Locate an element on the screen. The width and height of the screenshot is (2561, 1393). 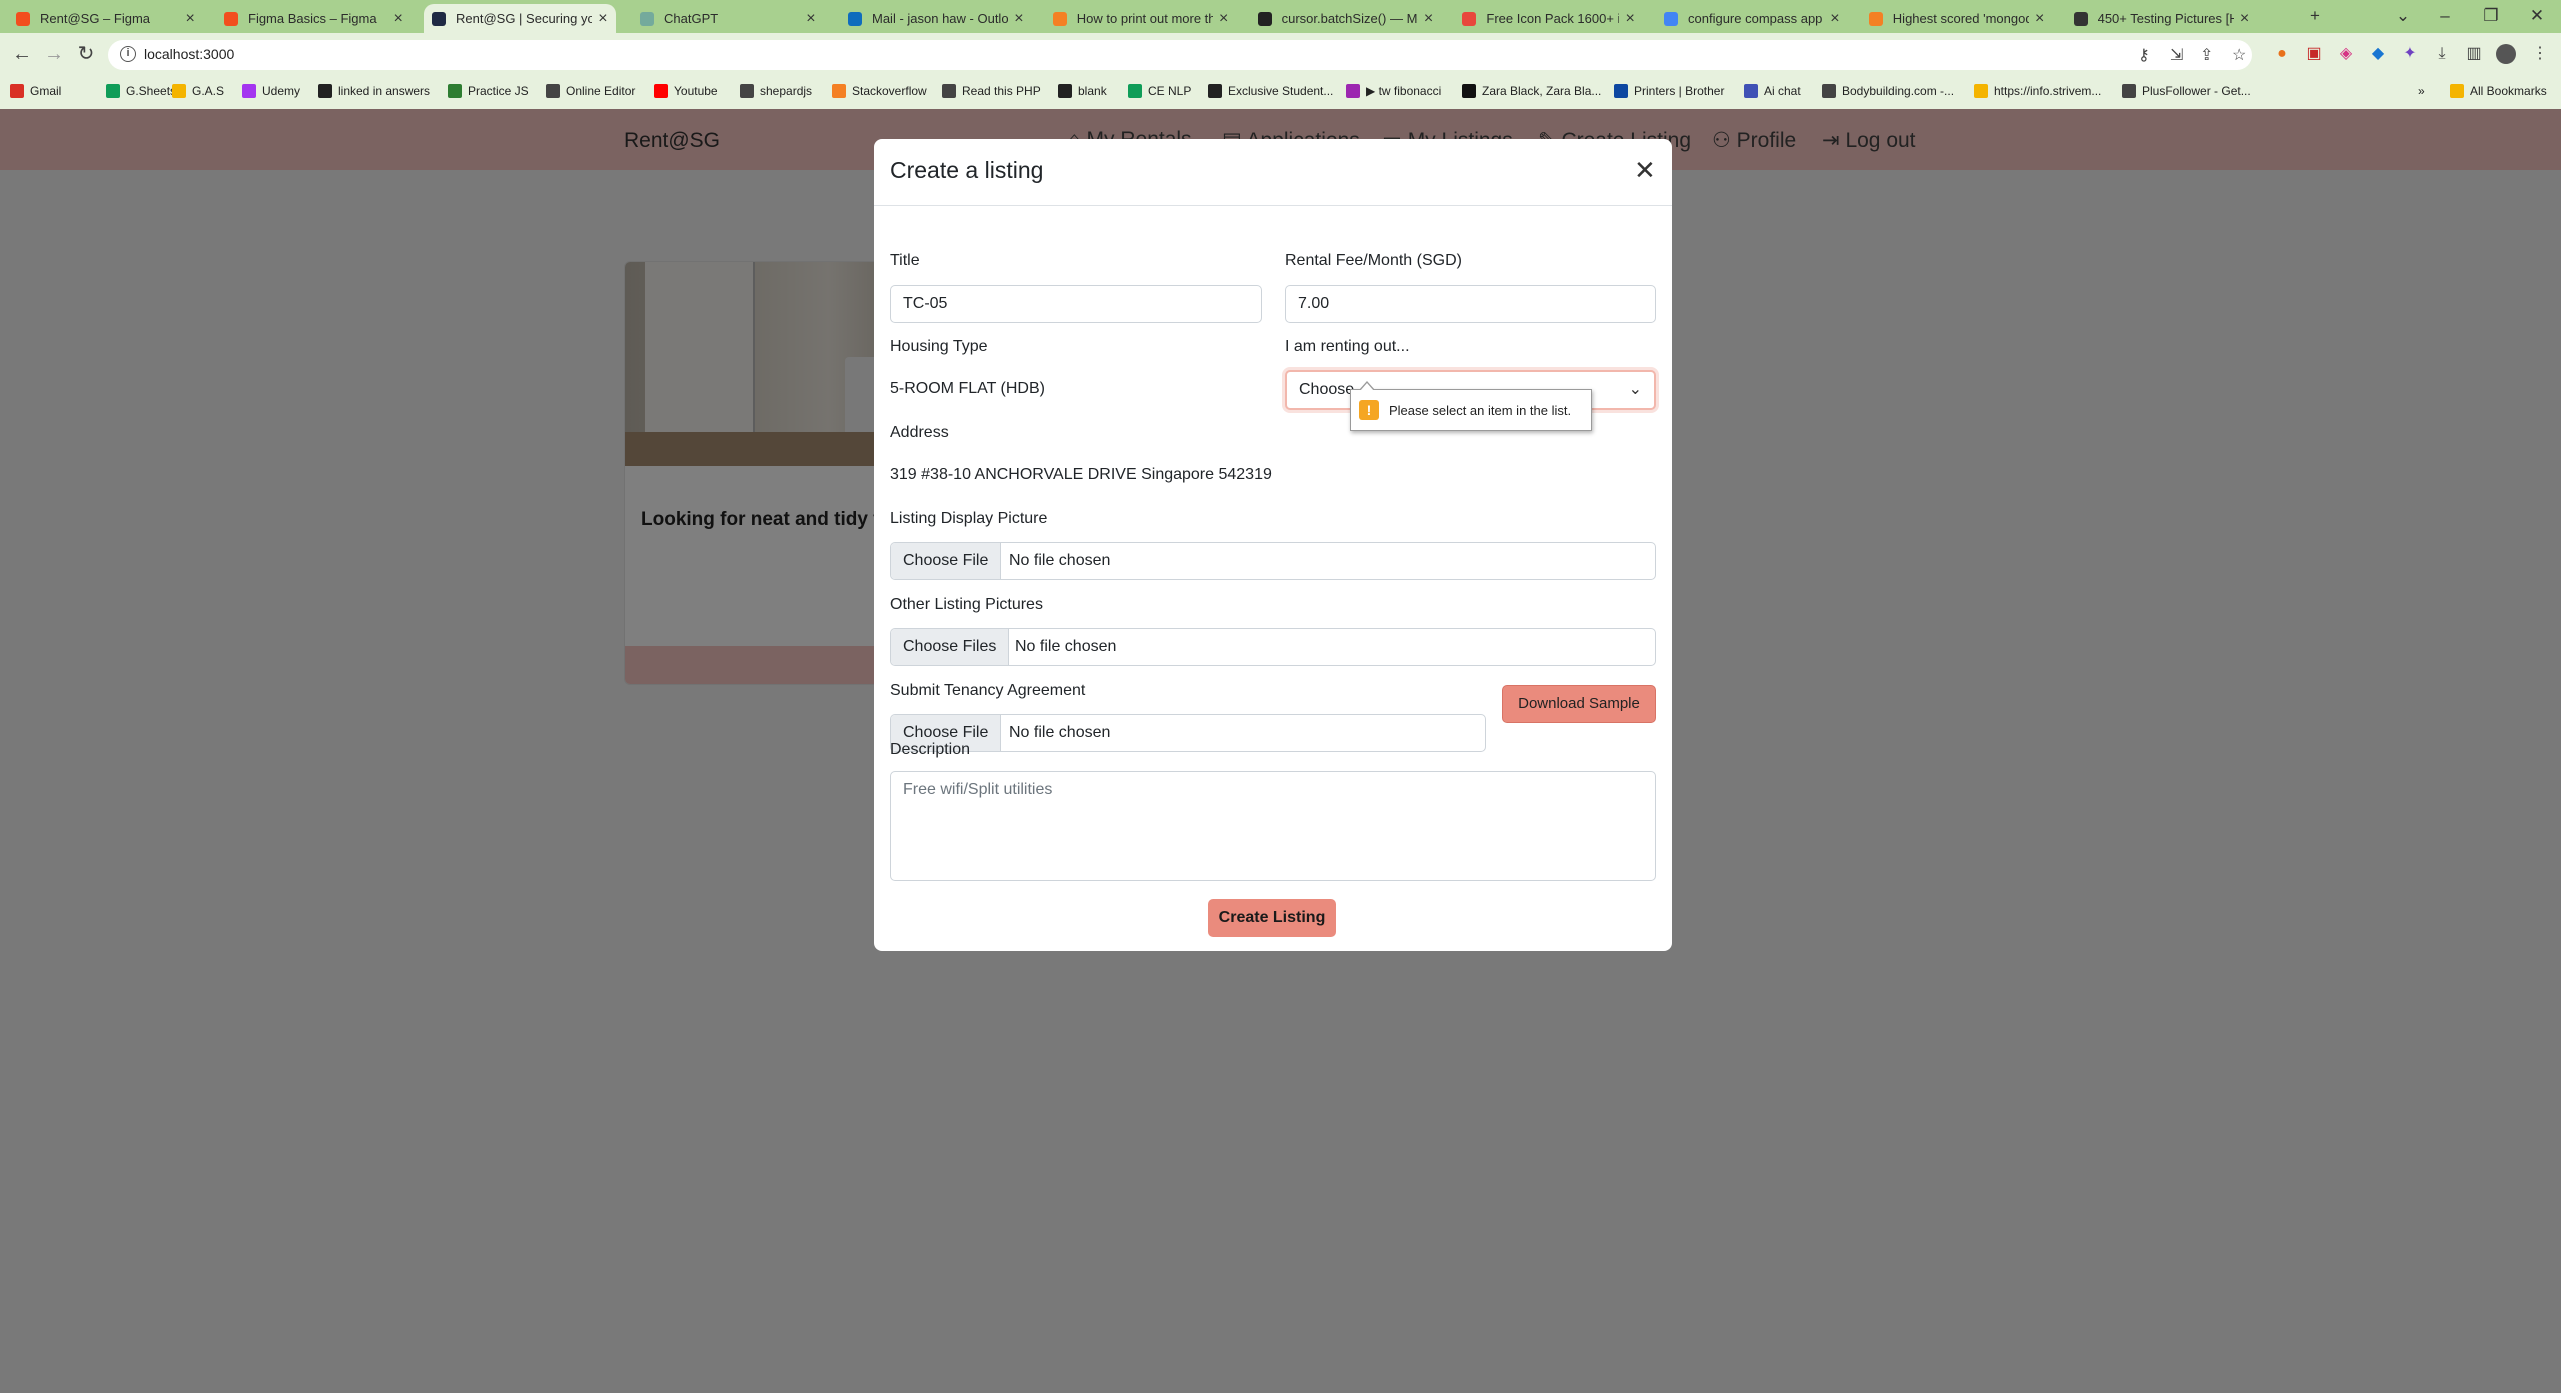
extension-purple-icon: ✦ is located at coordinates (2410, 54).